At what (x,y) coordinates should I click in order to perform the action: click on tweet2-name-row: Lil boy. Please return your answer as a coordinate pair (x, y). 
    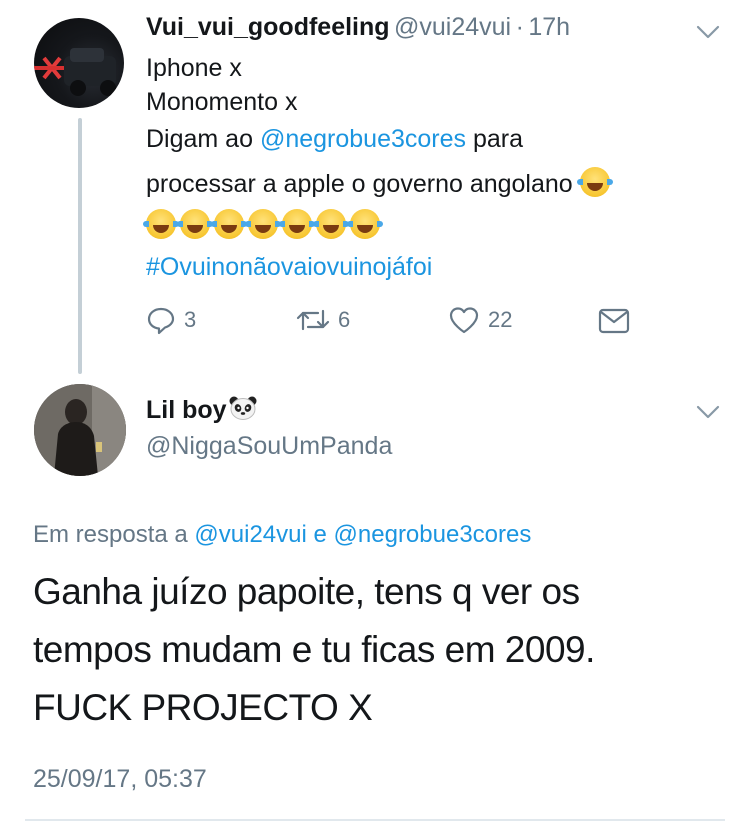
    Looking at the image, I should click on (201, 410).